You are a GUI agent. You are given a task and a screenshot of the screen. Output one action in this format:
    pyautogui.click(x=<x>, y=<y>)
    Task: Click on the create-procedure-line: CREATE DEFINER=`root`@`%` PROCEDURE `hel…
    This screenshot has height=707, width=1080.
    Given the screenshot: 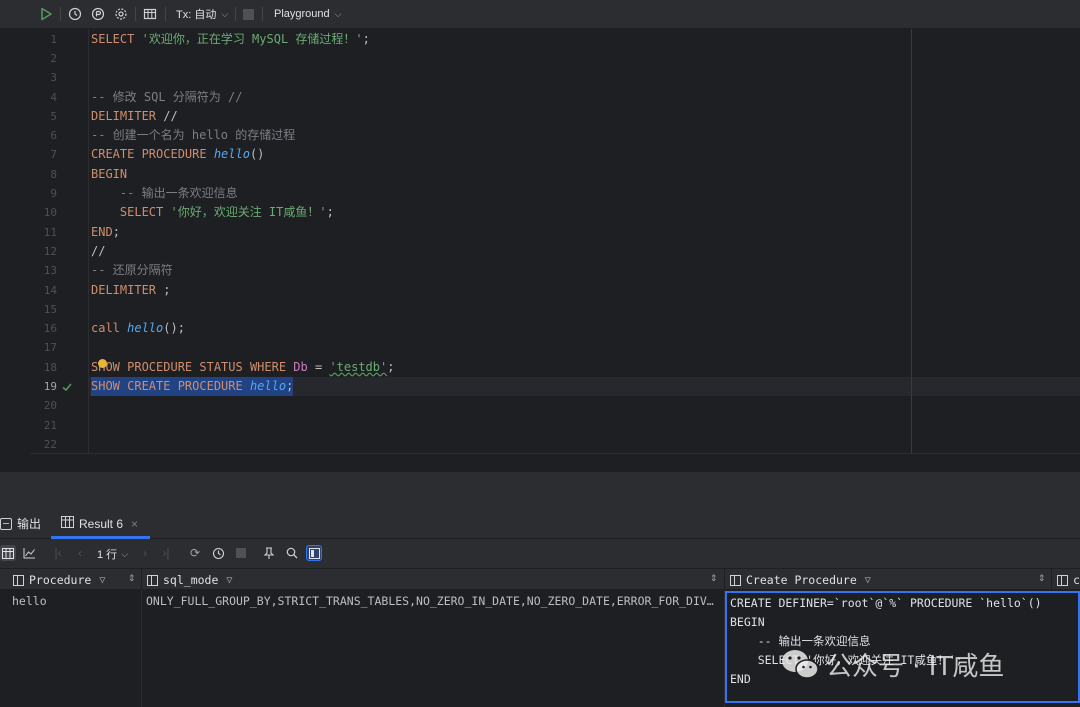 What is the action you would take?
    pyautogui.click(x=886, y=603)
    